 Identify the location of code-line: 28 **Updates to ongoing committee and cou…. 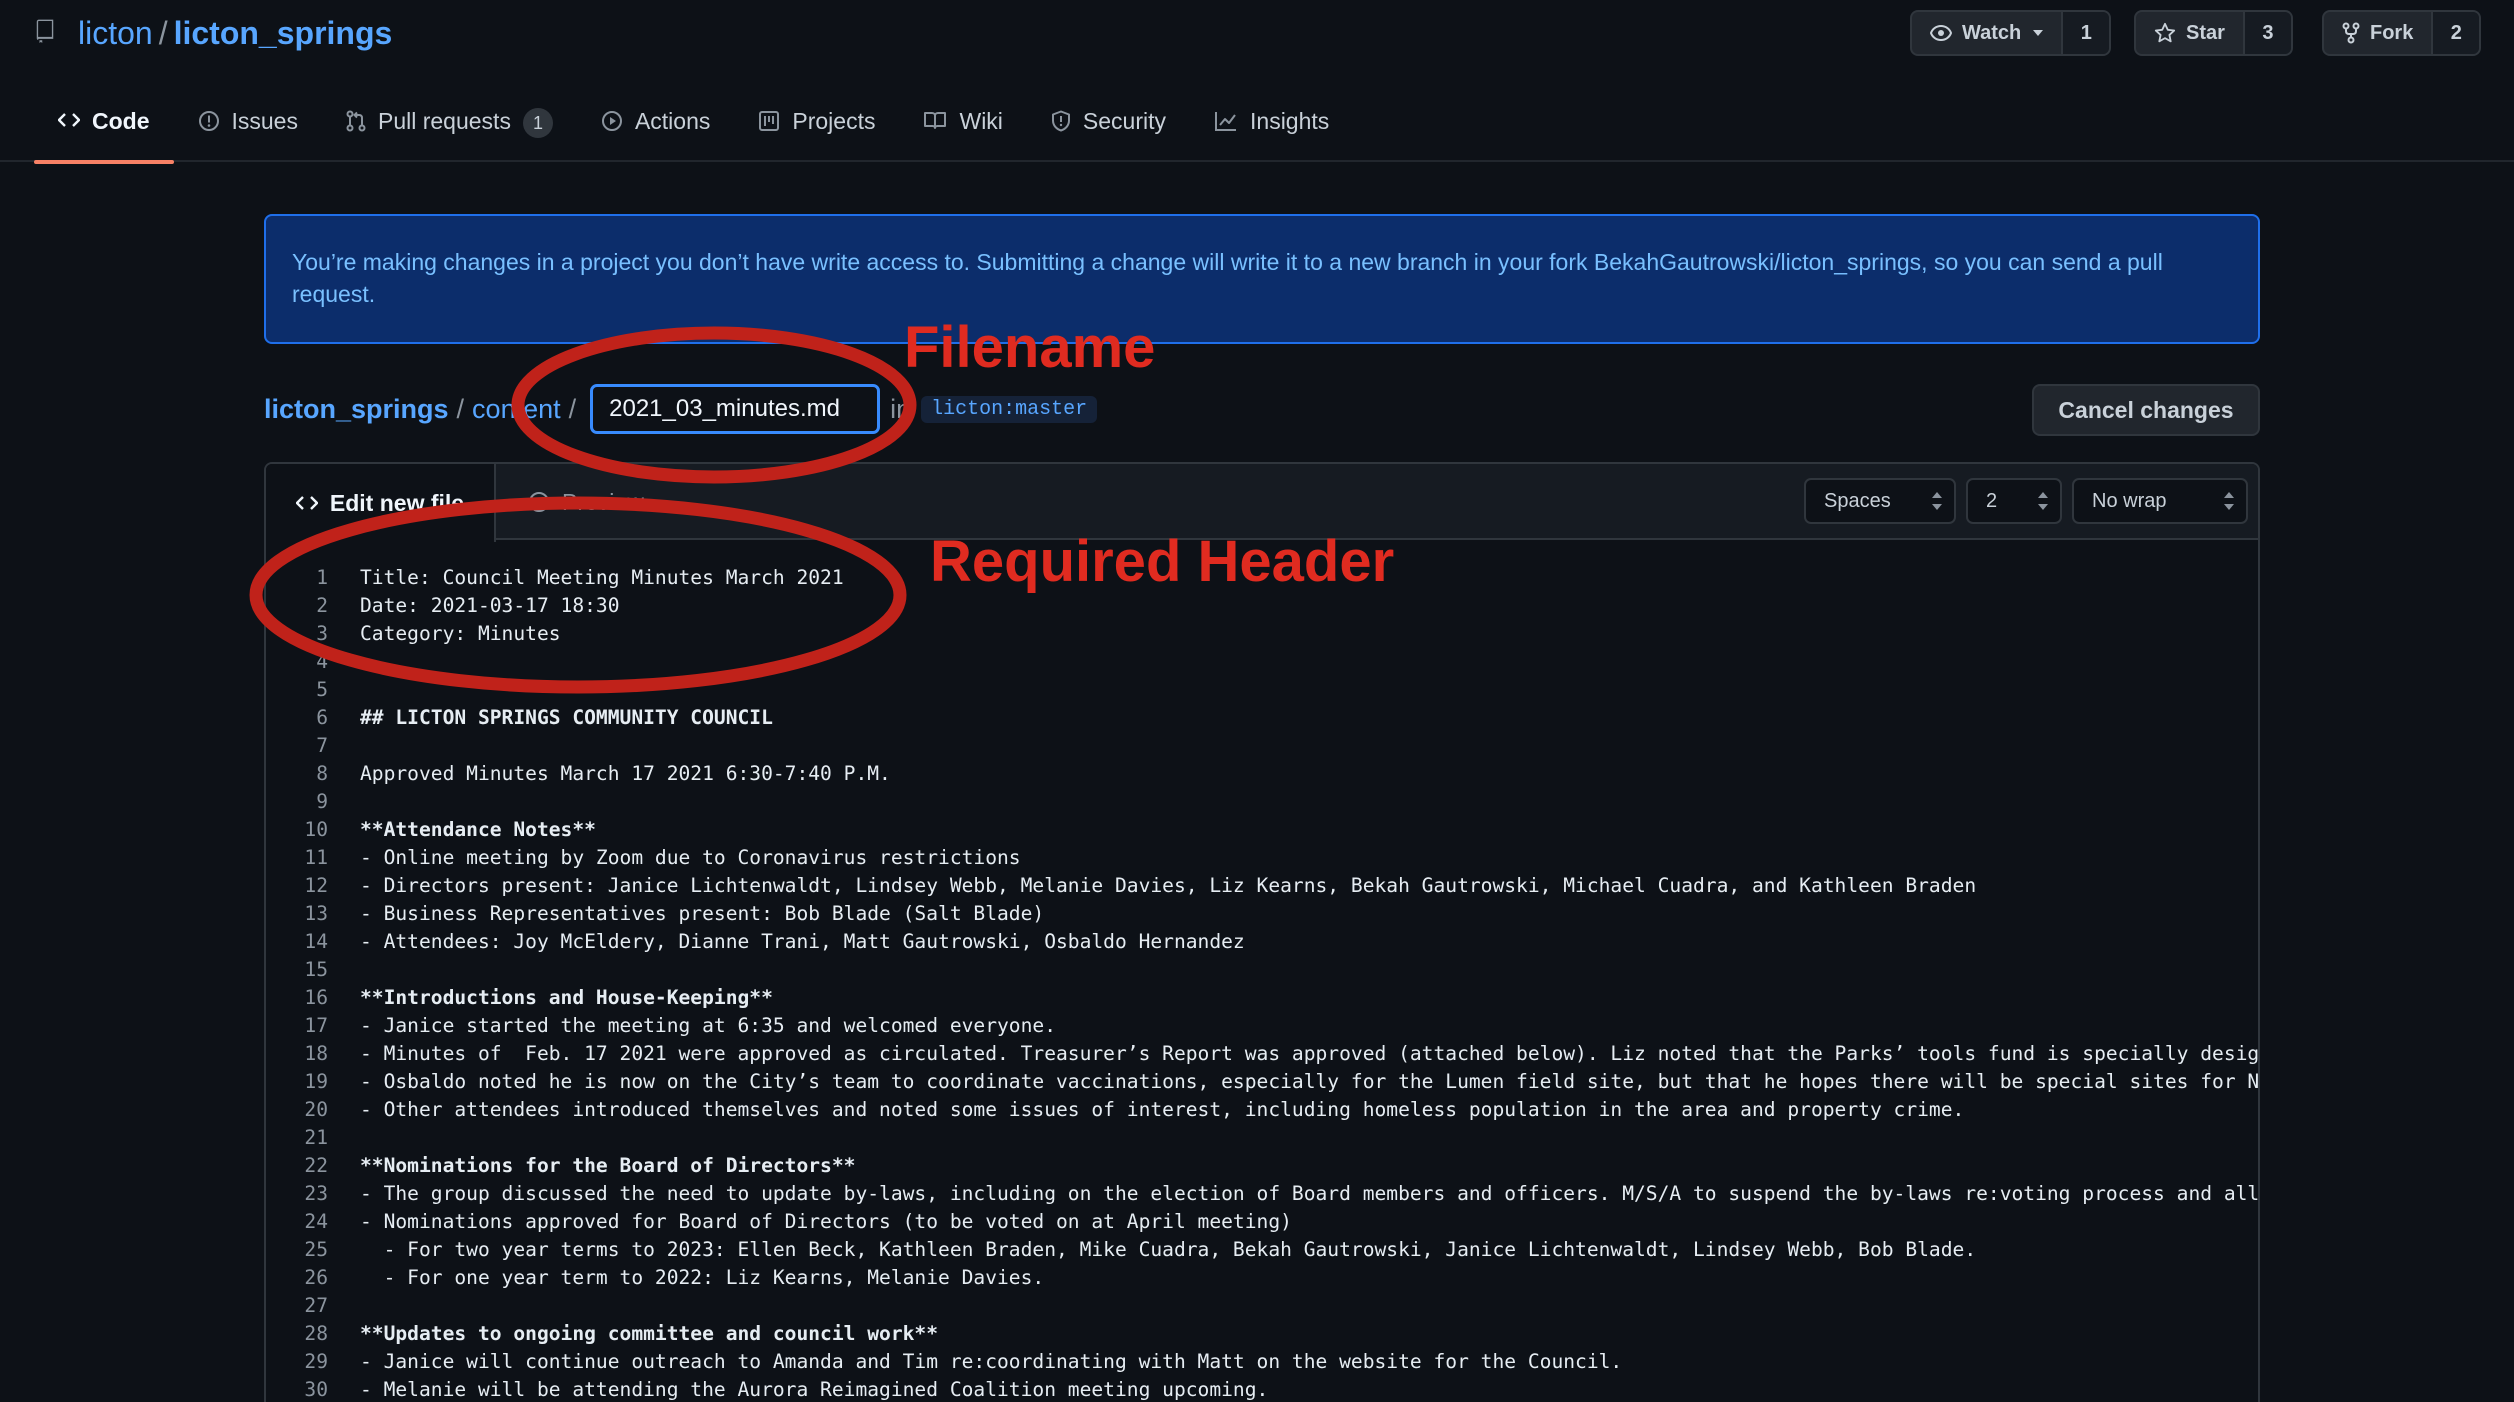
(1262, 1334).